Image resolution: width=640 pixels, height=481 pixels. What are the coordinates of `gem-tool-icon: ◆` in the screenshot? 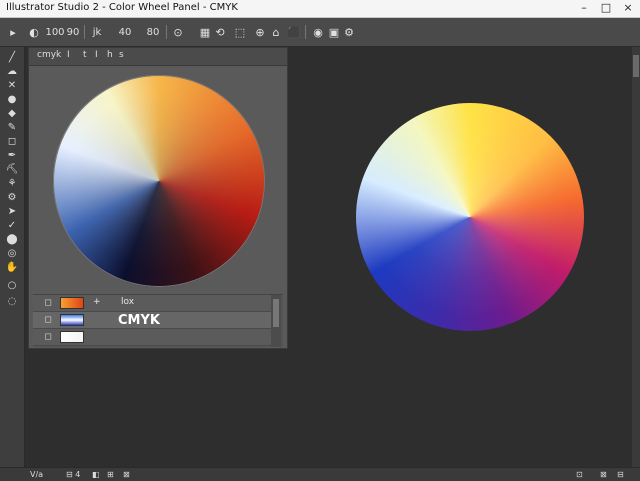 It's located at (12, 113).